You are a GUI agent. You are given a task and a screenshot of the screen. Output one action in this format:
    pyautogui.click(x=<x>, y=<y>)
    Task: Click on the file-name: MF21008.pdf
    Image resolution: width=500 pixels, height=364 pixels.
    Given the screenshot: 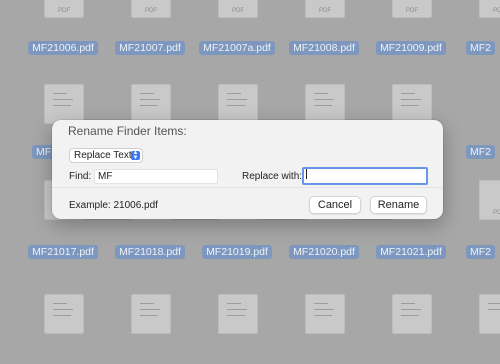 What is the action you would take?
    pyautogui.click(x=324, y=48)
    